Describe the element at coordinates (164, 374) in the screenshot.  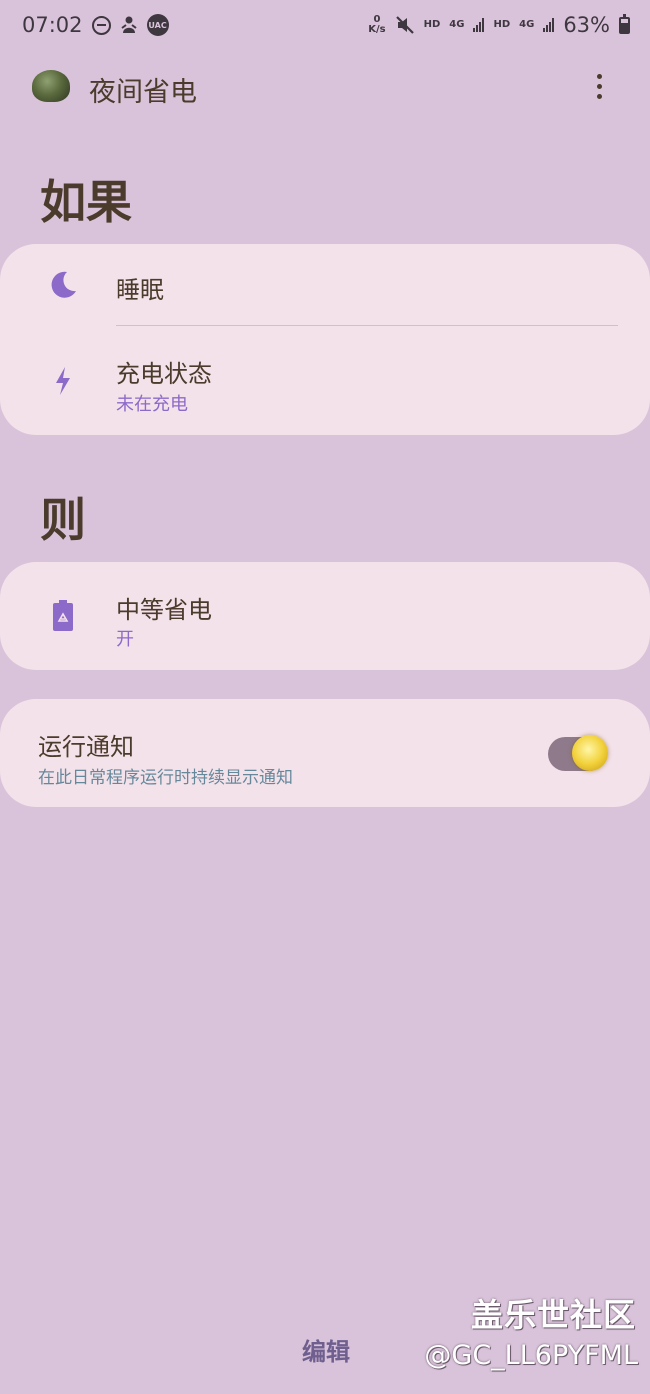
I see `condition-charging-title: 充电状态` at that location.